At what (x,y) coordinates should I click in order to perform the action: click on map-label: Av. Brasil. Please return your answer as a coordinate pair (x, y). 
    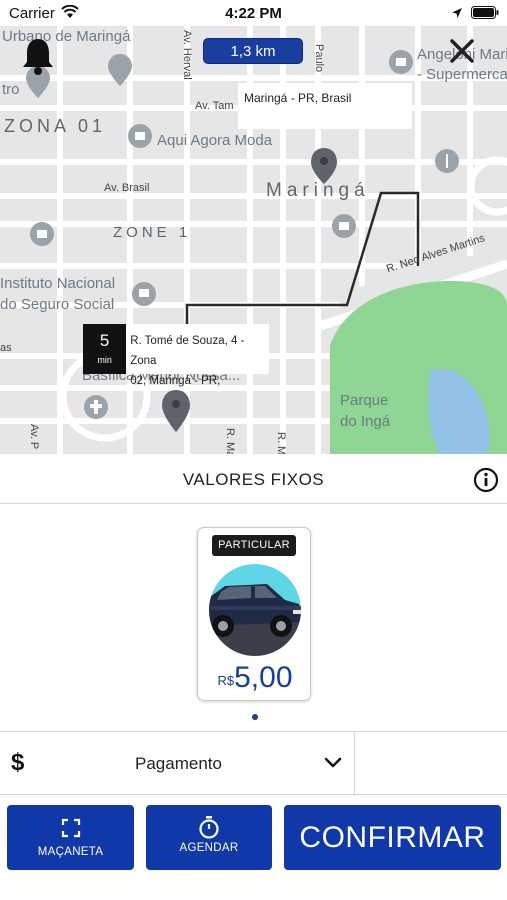
    Looking at the image, I should click on (127, 188).